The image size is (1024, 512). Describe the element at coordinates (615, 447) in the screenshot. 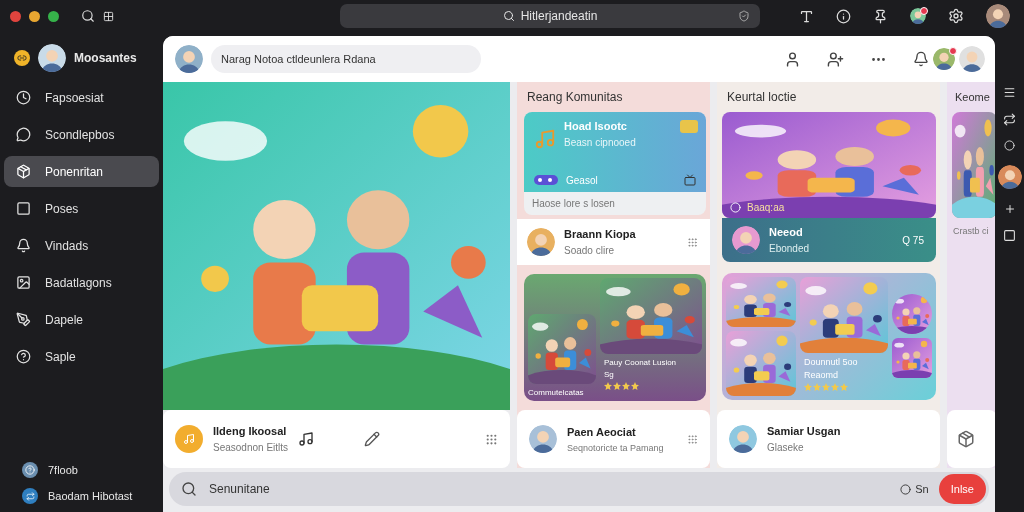

I see `member-subtitle: Seqnotoricte ta Pamang` at that location.